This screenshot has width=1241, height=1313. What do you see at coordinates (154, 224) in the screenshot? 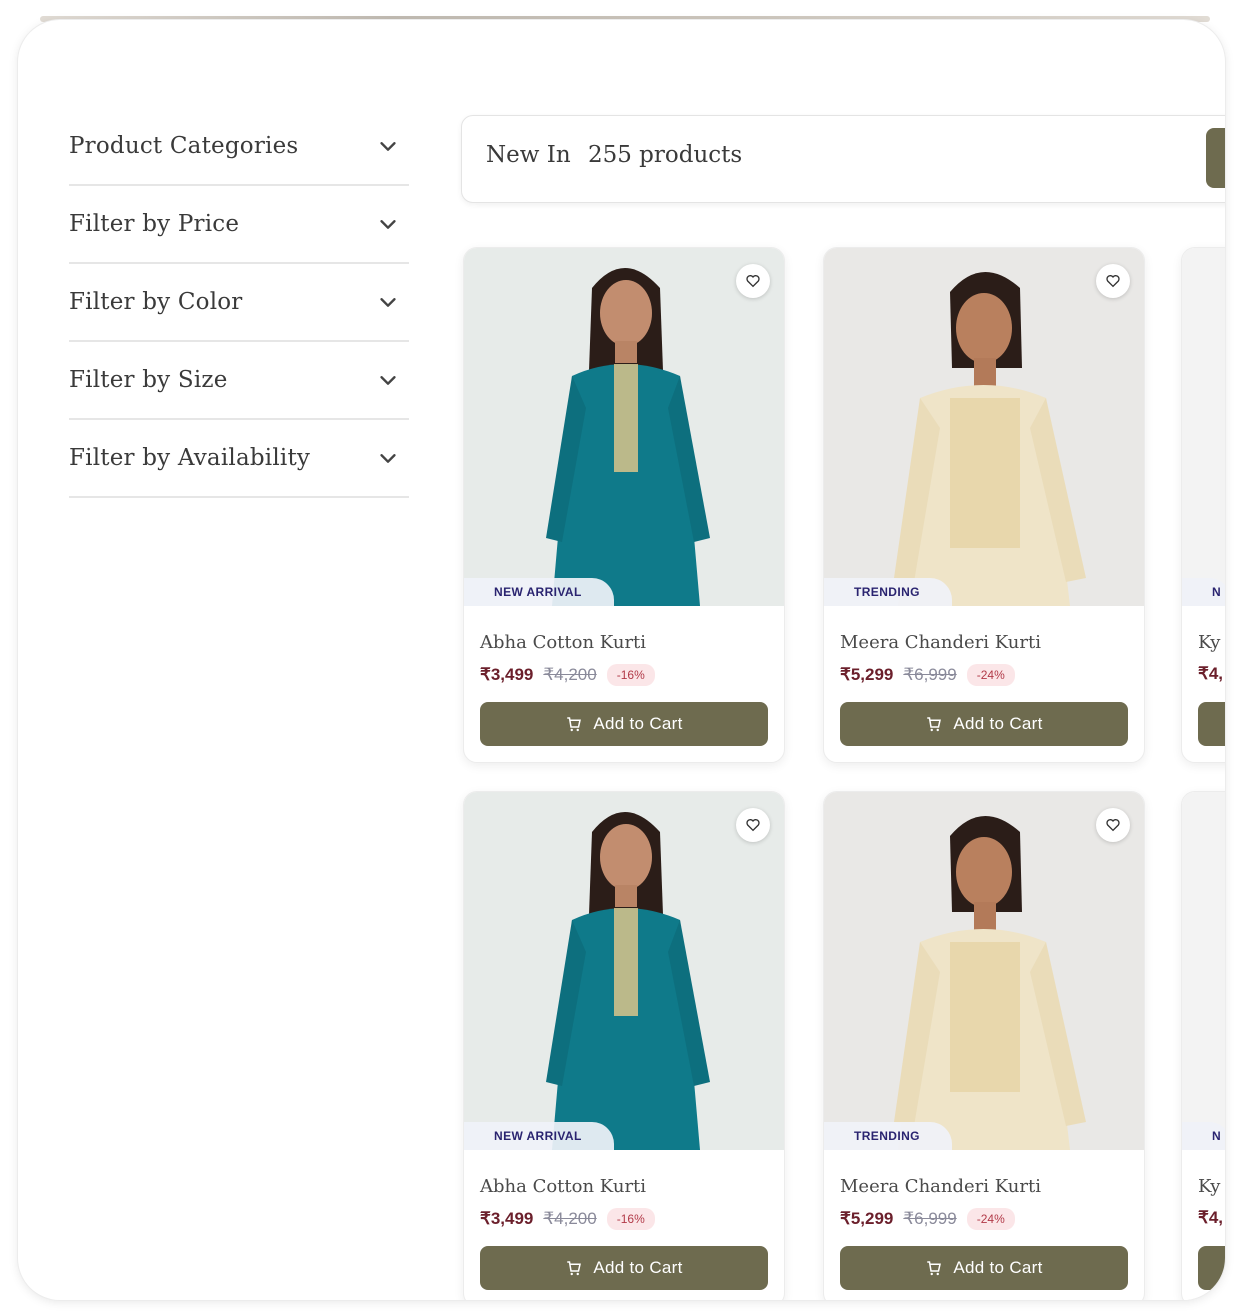
I see `filter-label: Filter by Price` at bounding box center [154, 224].